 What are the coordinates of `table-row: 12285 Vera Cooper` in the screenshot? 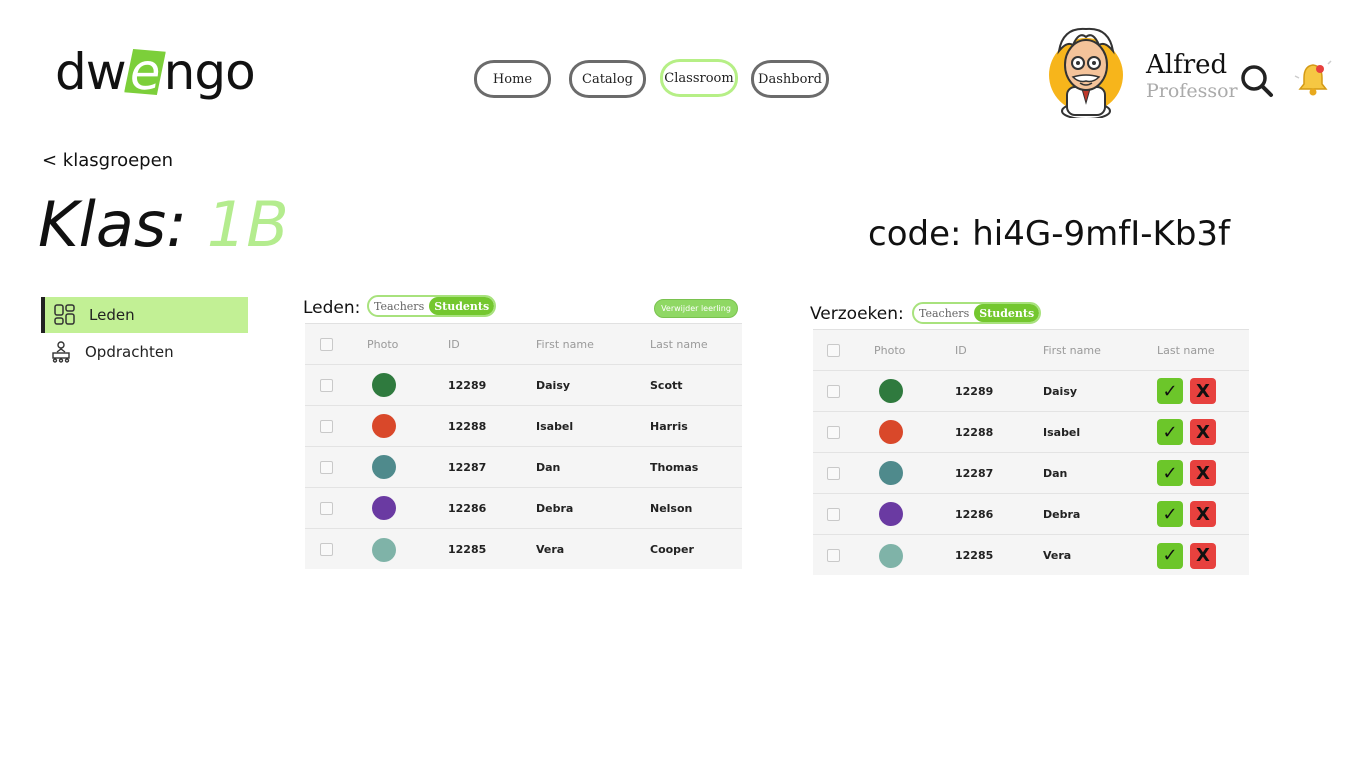 It's located at (523, 549).